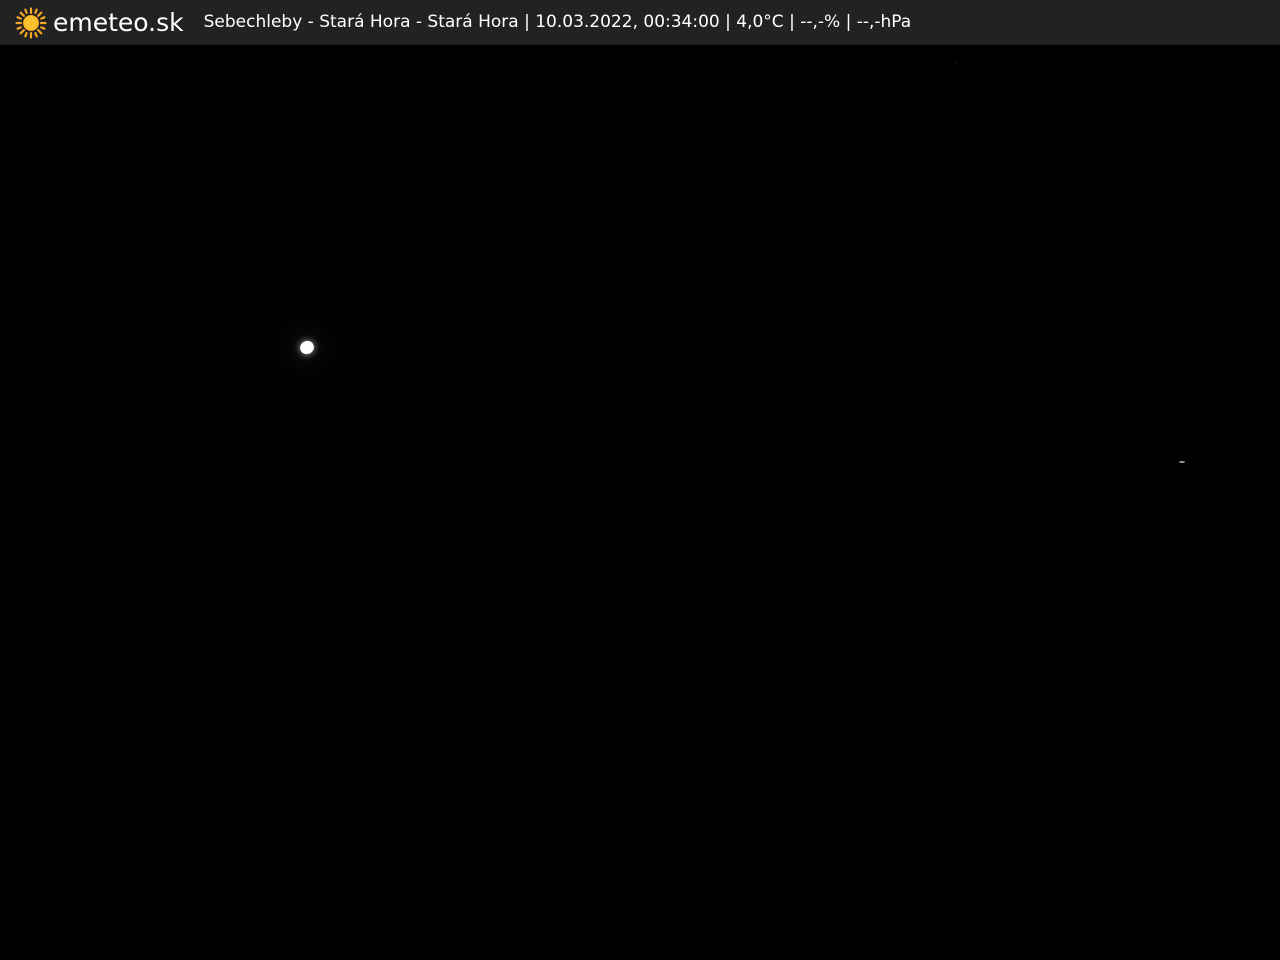  What do you see at coordinates (118, 22) in the screenshot?
I see `brand-name: emeteo.sk` at bounding box center [118, 22].